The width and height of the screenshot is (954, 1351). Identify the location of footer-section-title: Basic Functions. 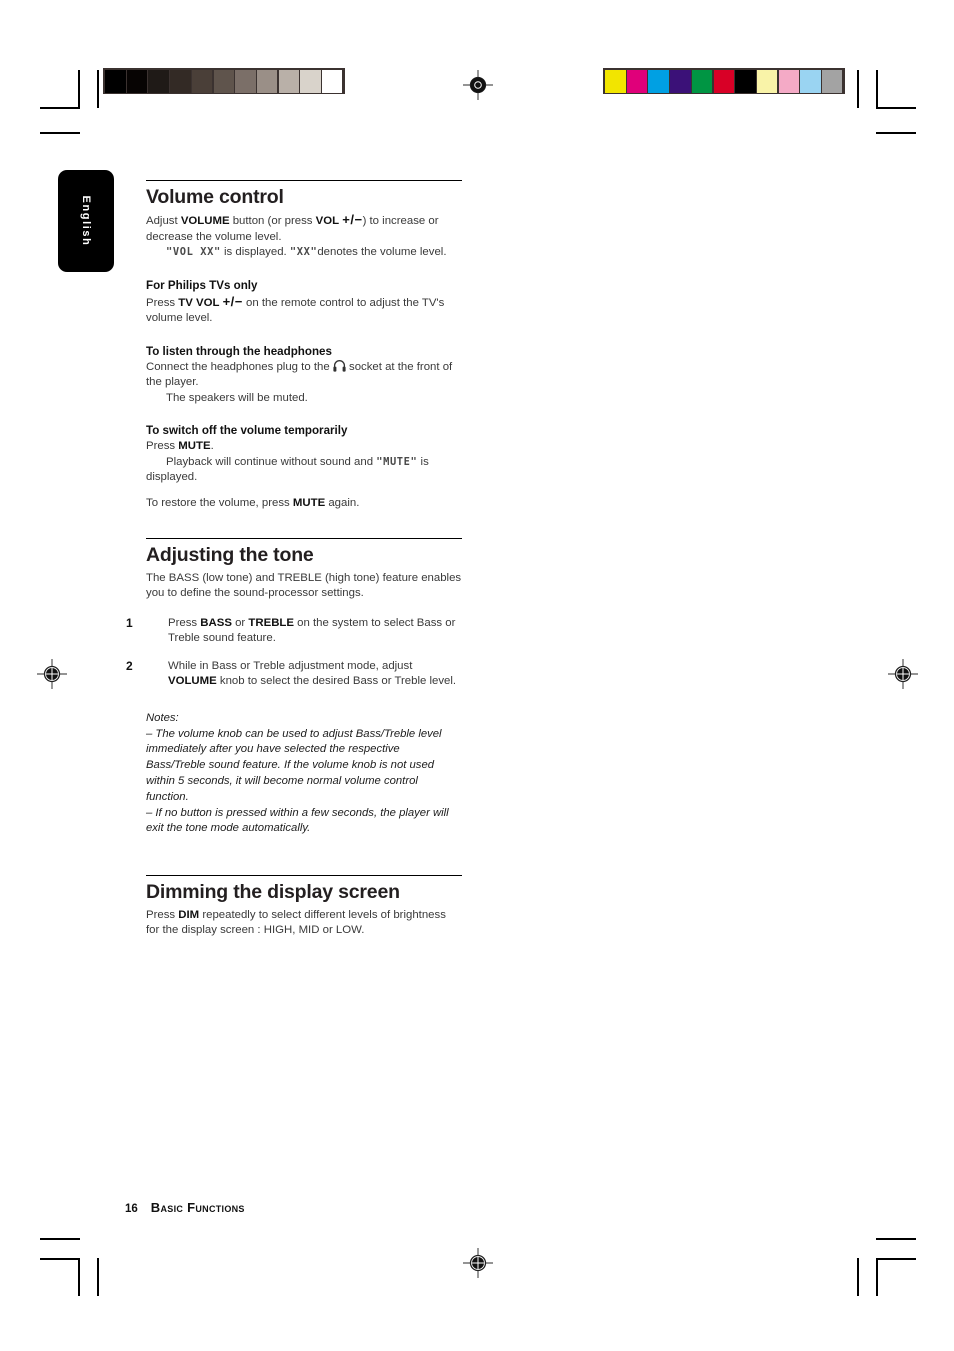
(197, 1207).